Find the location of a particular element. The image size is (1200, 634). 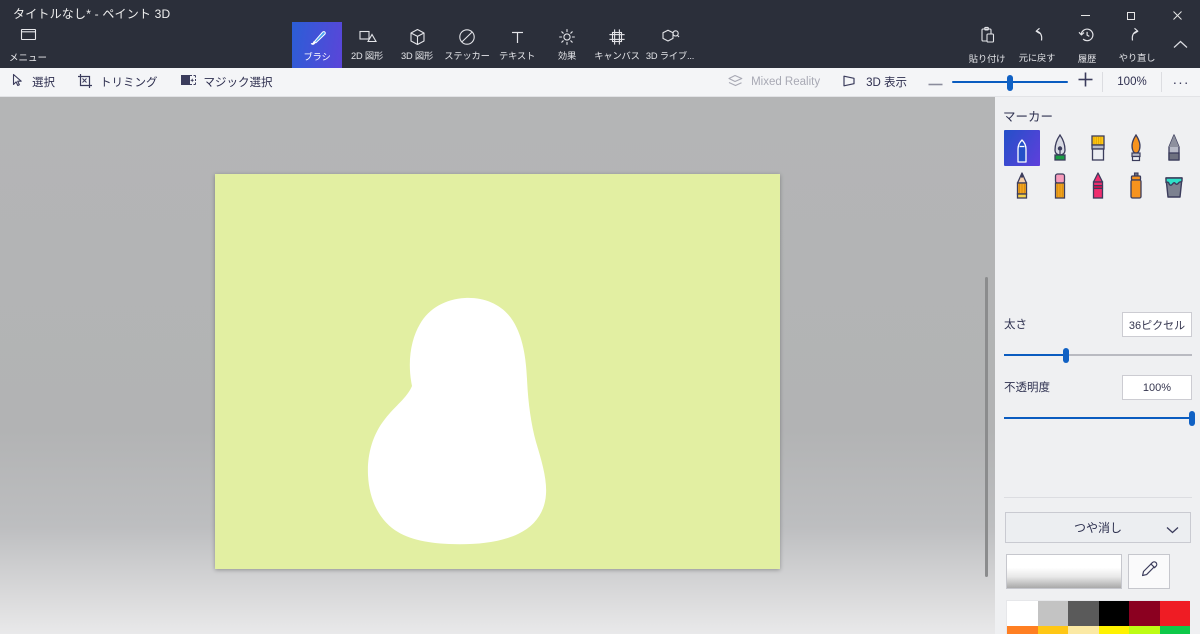

magic-select-label: マジック選択 is located at coordinates (238, 83).